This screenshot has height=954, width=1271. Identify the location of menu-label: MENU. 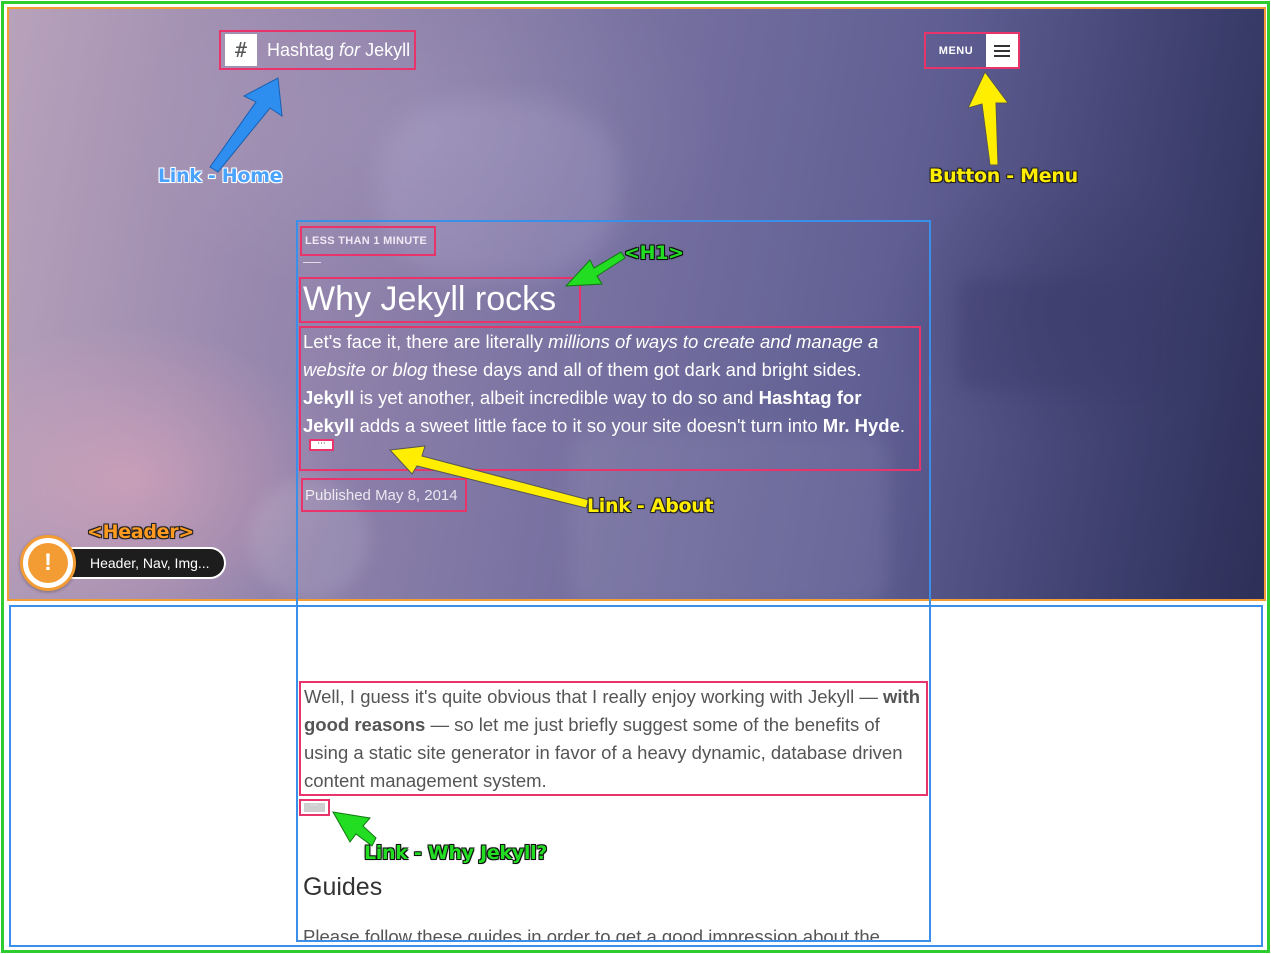
(956, 50).